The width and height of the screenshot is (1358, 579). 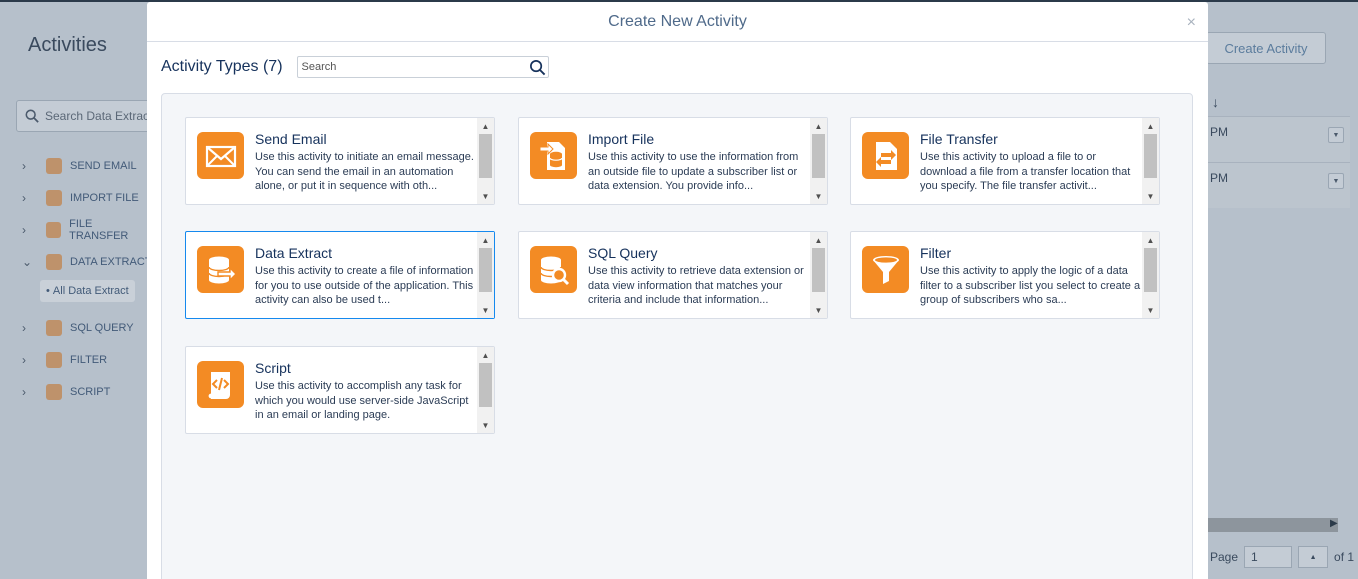 I want to click on nav-item-sql-query: › SQL QUERY, so click(x=87, y=328).